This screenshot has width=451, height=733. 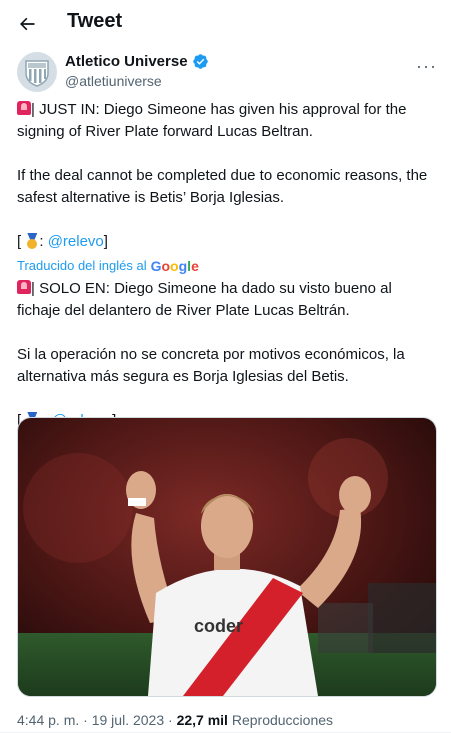 What do you see at coordinates (95, 21) in the screenshot?
I see `page-title: Tweet` at bounding box center [95, 21].